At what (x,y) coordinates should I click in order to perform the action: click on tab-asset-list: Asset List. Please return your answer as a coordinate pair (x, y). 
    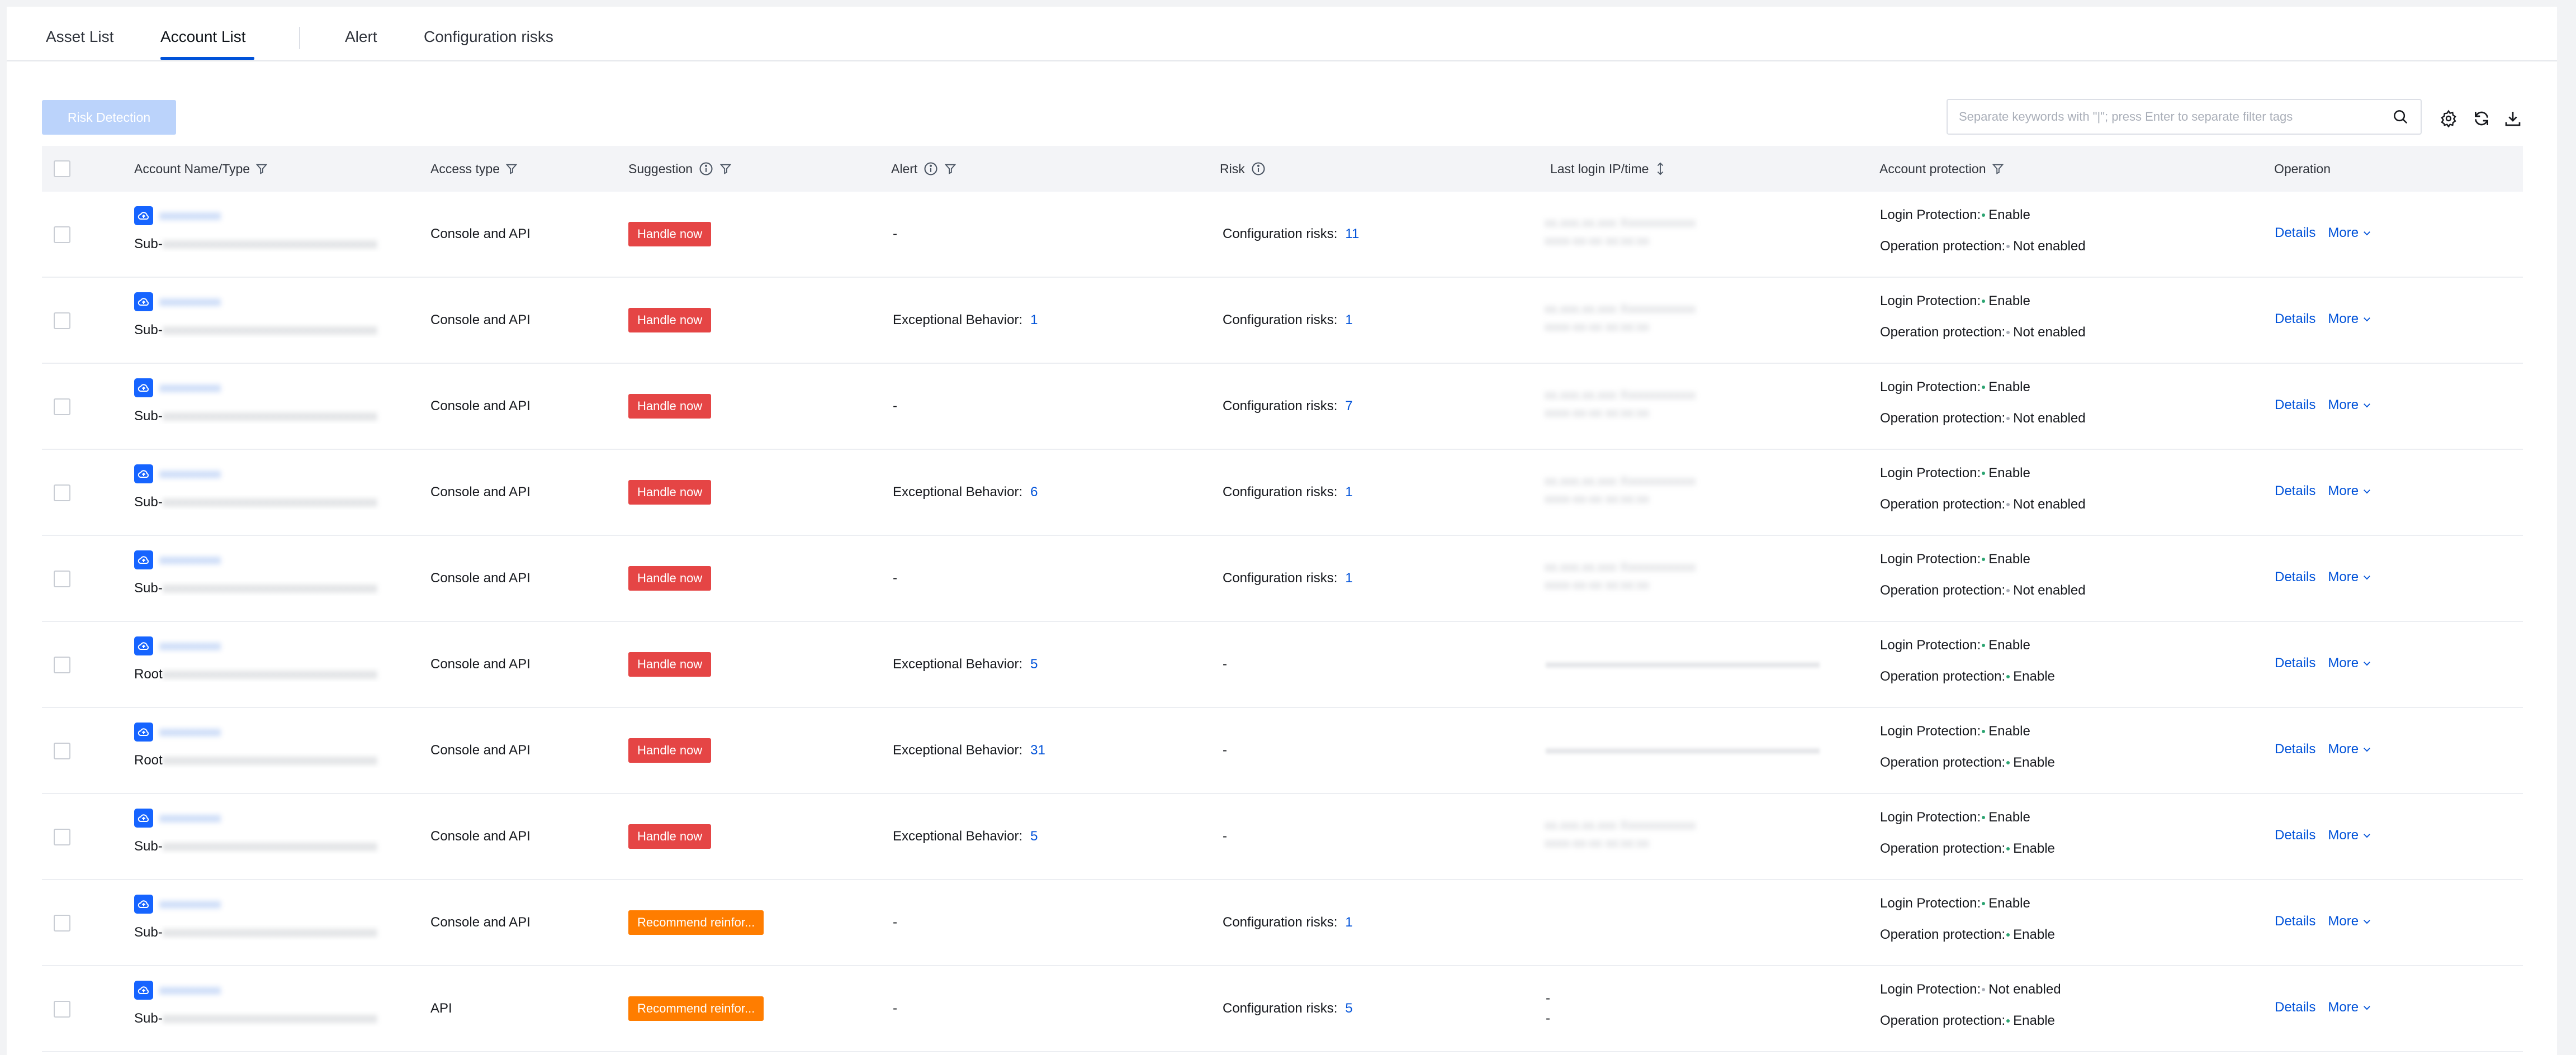
    Looking at the image, I should click on (79, 37).